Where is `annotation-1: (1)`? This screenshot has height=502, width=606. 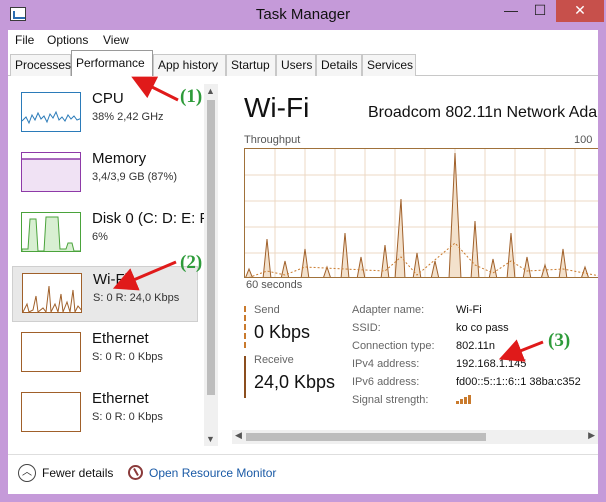
annotation-1: (1) is located at coordinates (191, 96).